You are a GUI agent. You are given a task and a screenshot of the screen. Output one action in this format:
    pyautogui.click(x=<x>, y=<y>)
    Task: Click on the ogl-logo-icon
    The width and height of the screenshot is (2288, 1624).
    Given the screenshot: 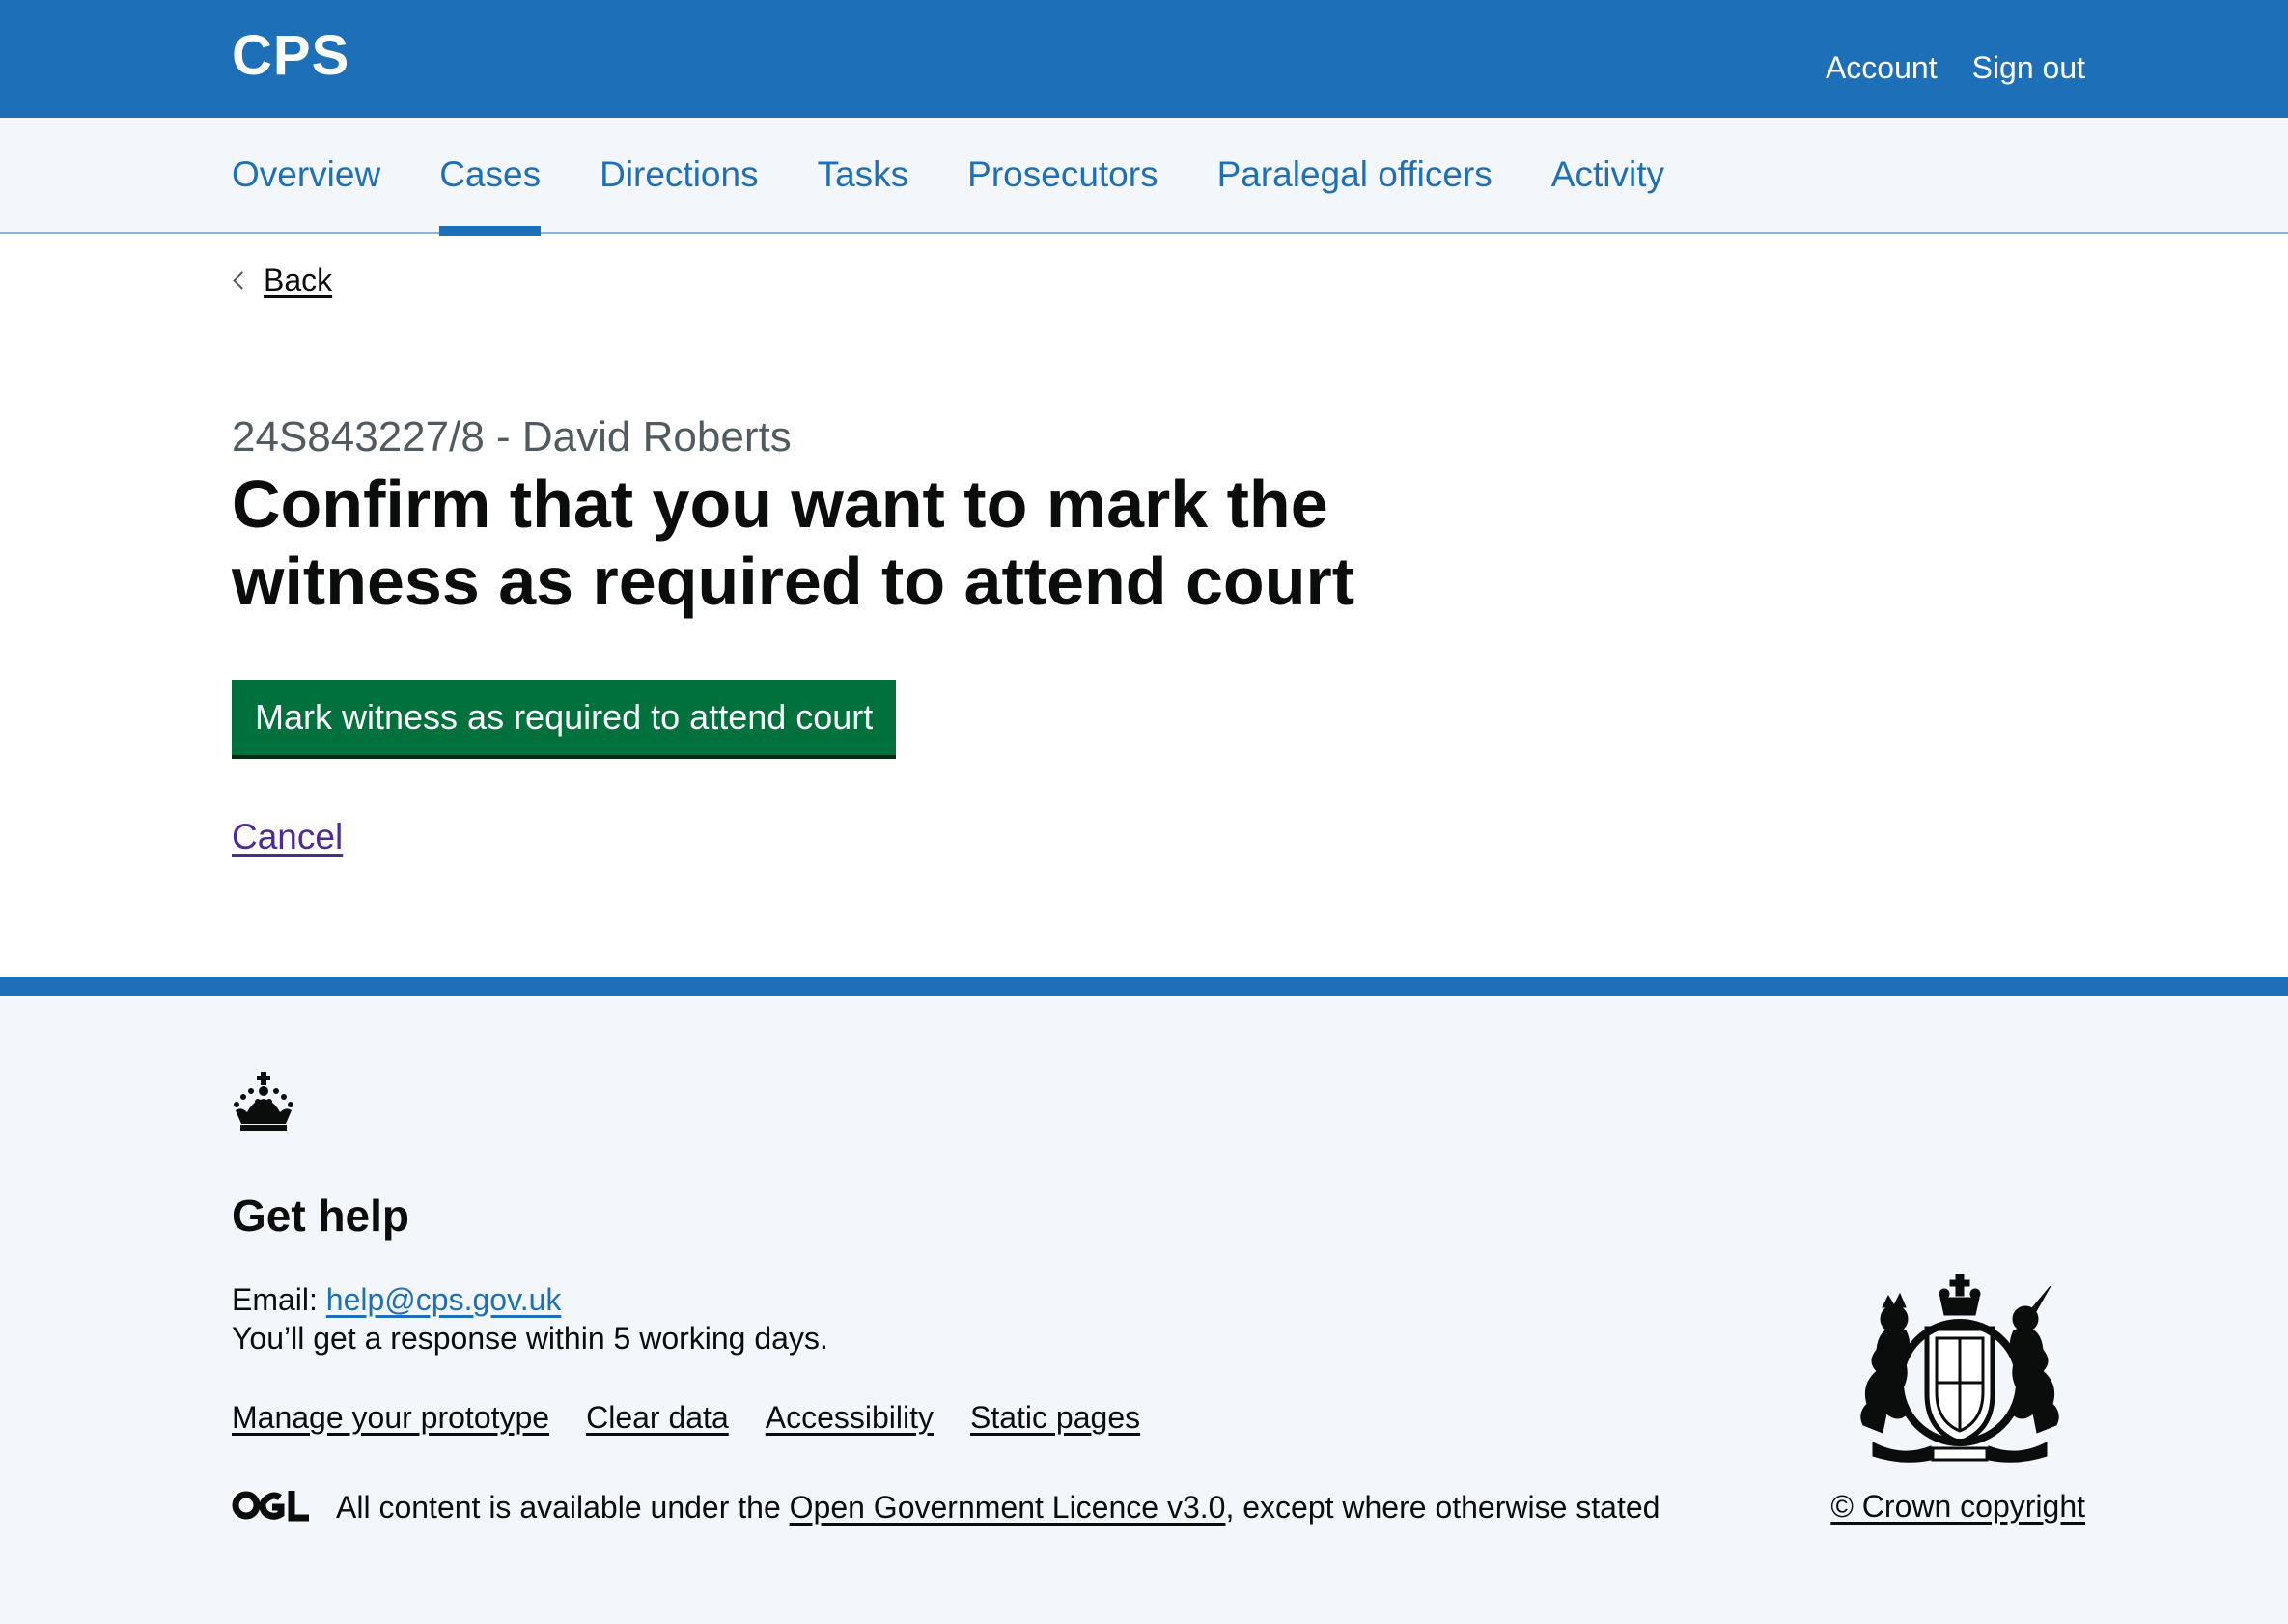 What is the action you would take?
    pyautogui.click(x=271, y=1508)
    